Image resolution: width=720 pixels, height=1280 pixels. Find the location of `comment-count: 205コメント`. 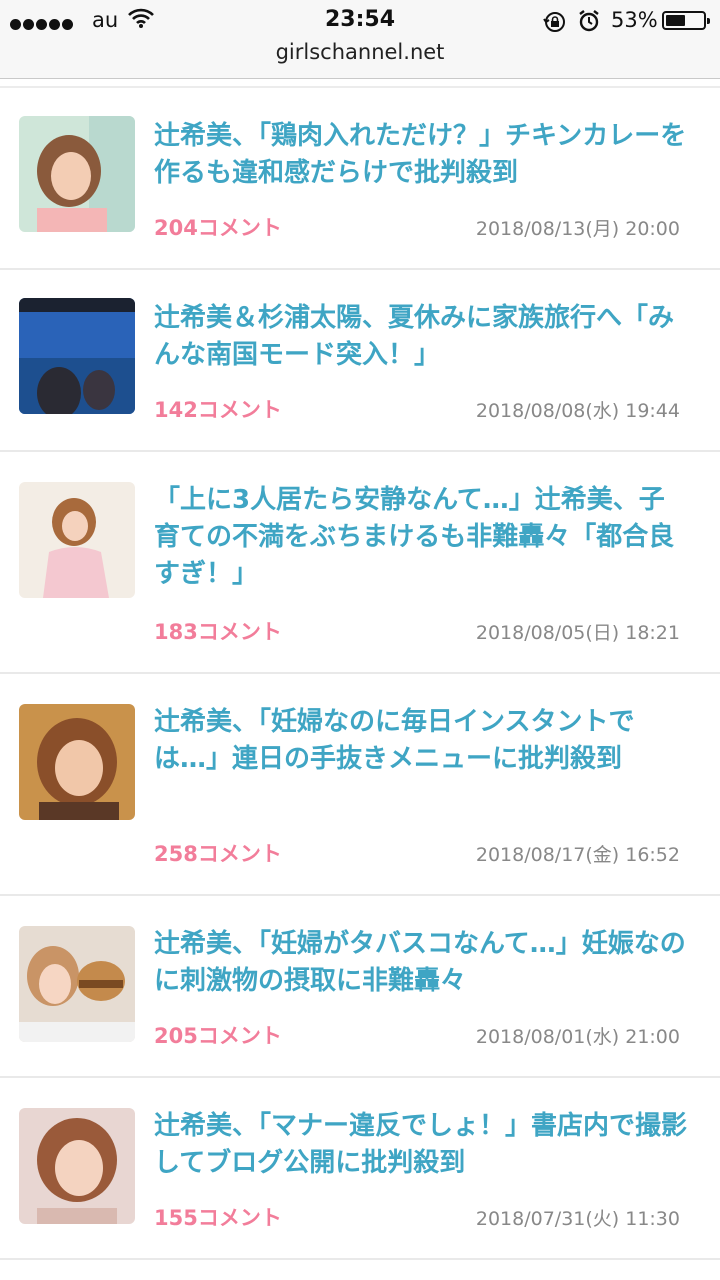

comment-count: 205コメント is located at coordinates (218, 1036).